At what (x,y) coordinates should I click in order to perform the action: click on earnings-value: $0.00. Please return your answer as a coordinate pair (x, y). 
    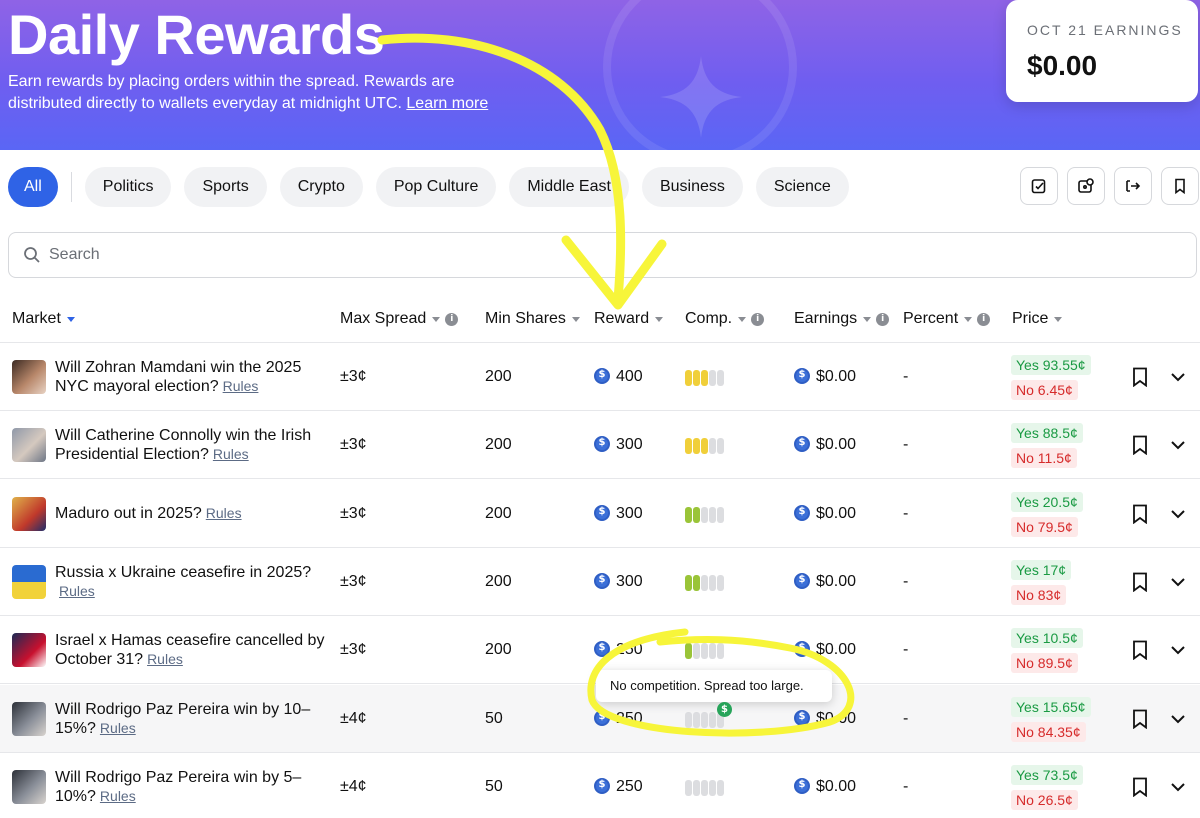
    Looking at the image, I should click on (1062, 65).